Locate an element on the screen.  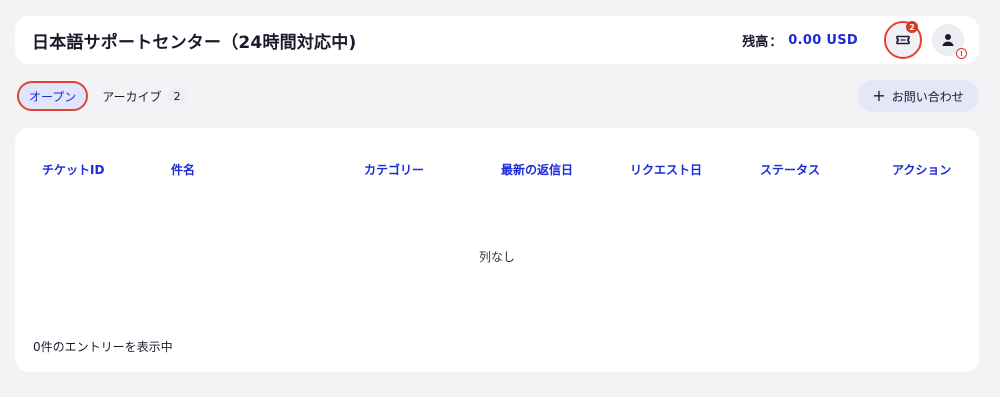
tab-archive-label: アーカイブ is located at coordinates (132, 96).